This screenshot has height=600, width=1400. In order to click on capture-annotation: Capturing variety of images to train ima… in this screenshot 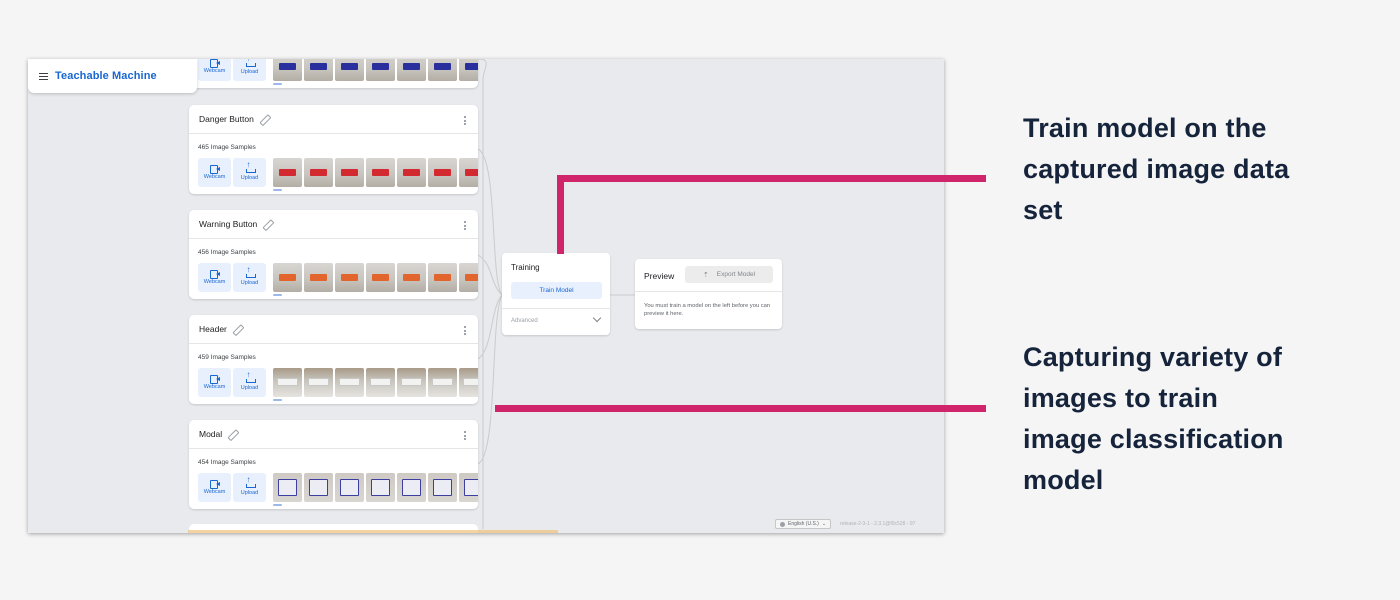, I will do `click(1153, 419)`.